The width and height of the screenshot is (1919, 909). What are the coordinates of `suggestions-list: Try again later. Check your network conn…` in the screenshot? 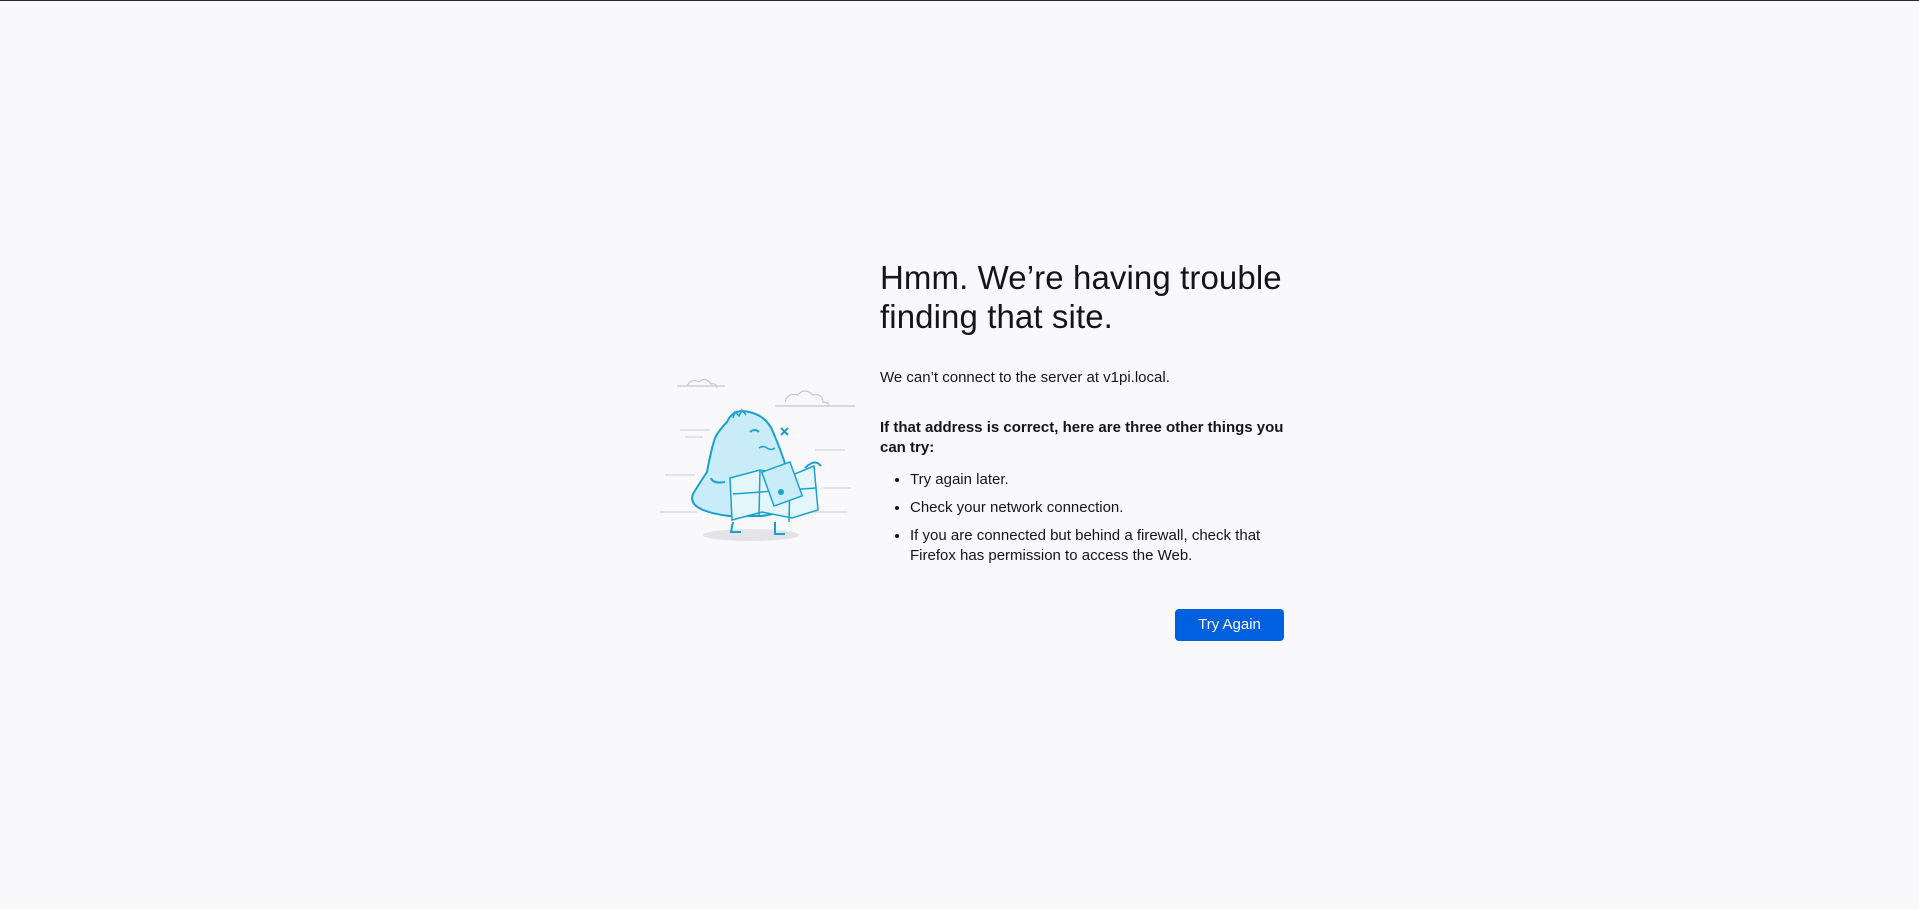 It's located at (1082, 518).